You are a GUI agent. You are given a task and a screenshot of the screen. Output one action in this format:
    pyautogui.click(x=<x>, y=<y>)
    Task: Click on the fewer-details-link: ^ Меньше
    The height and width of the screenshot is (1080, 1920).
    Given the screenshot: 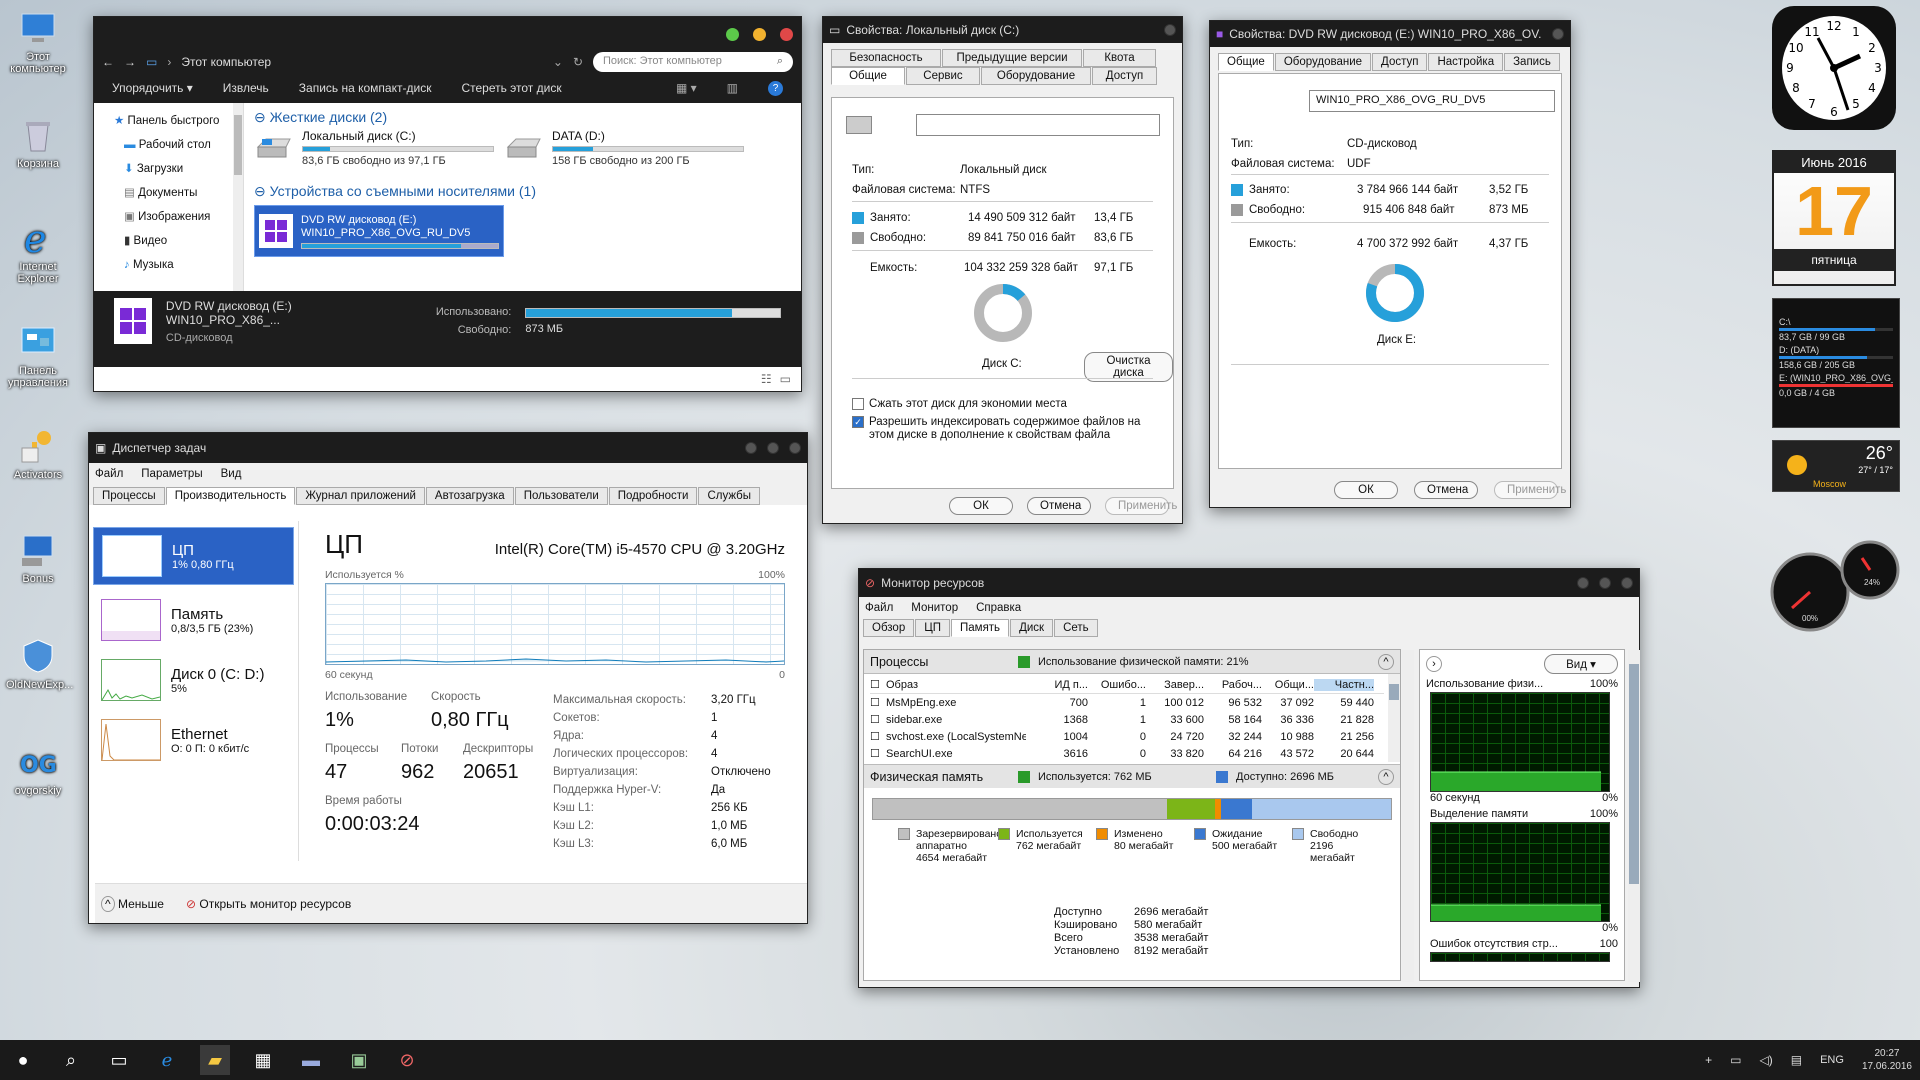 What is the action you would take?
    pyautogui.click(x=132, y=903)
    